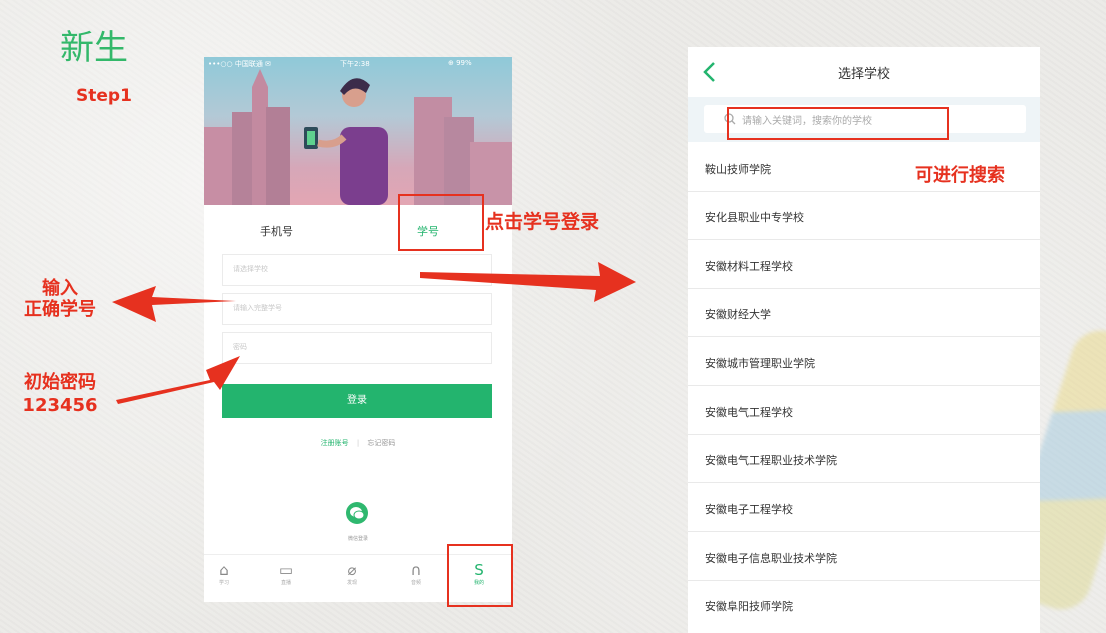 This screenshot has height=633, width=1106. I want to click on nav-bar: 选择学校, so click(864, 72).